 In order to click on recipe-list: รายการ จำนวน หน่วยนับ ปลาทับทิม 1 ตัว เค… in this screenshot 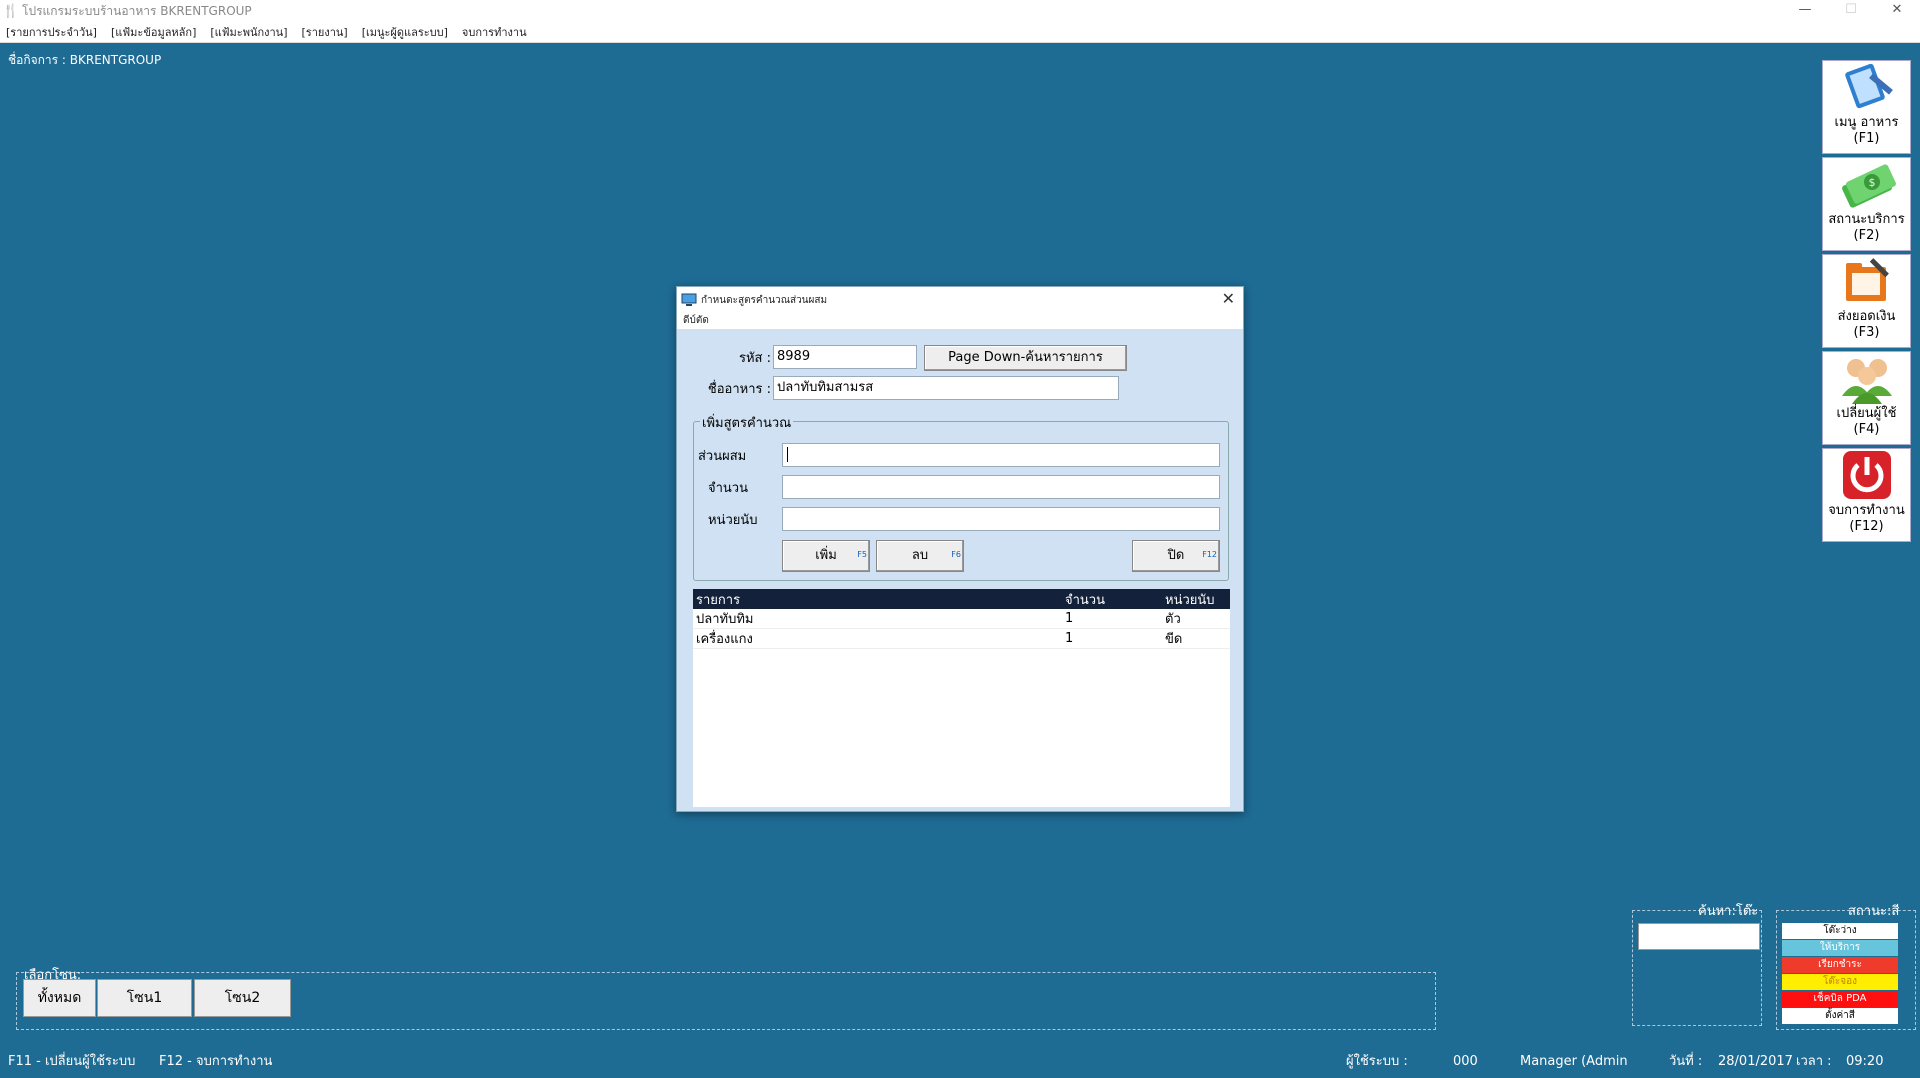, I will do `click(961, 698)`.